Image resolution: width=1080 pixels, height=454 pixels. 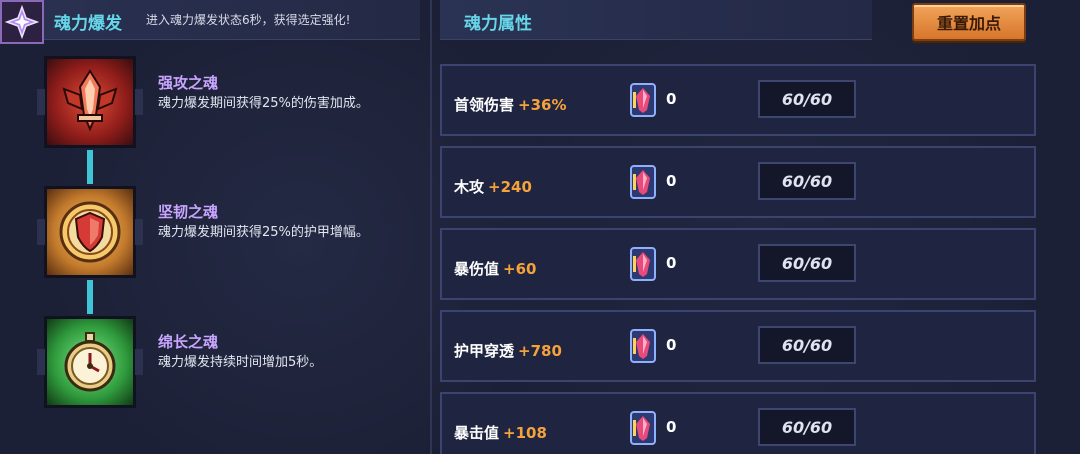 I want to click on attribute-row: 暴击值 +108 0 60/60, so click(x=738, y=423).